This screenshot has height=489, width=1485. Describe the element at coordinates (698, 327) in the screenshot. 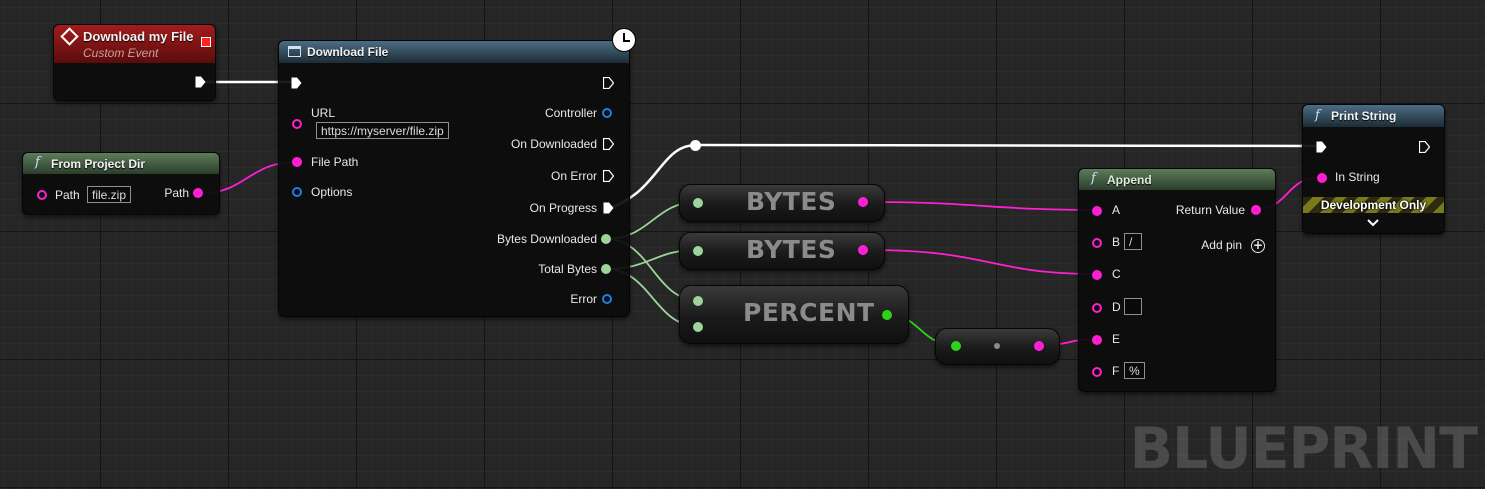

I see `percent-input-pin-b` at that location.